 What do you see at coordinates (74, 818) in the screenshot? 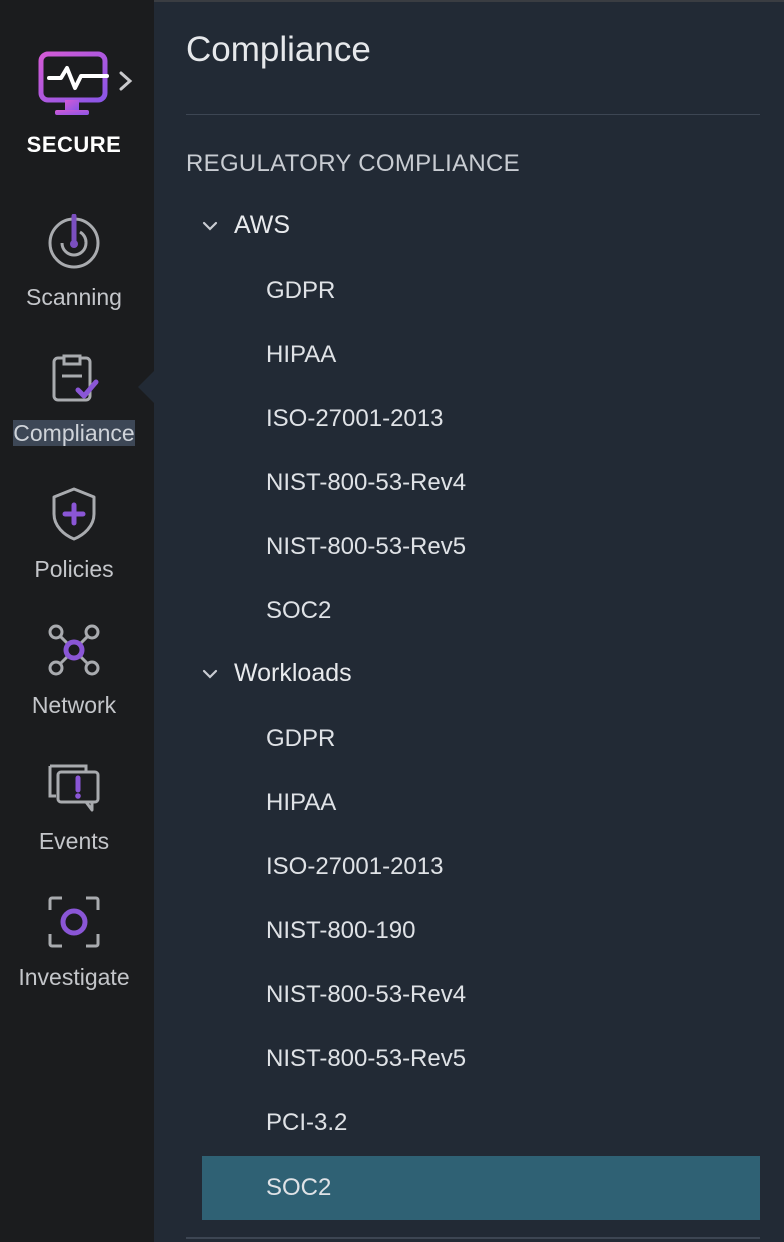
I see `sidebar-item-events: Events` at bounding box center [74, 818].